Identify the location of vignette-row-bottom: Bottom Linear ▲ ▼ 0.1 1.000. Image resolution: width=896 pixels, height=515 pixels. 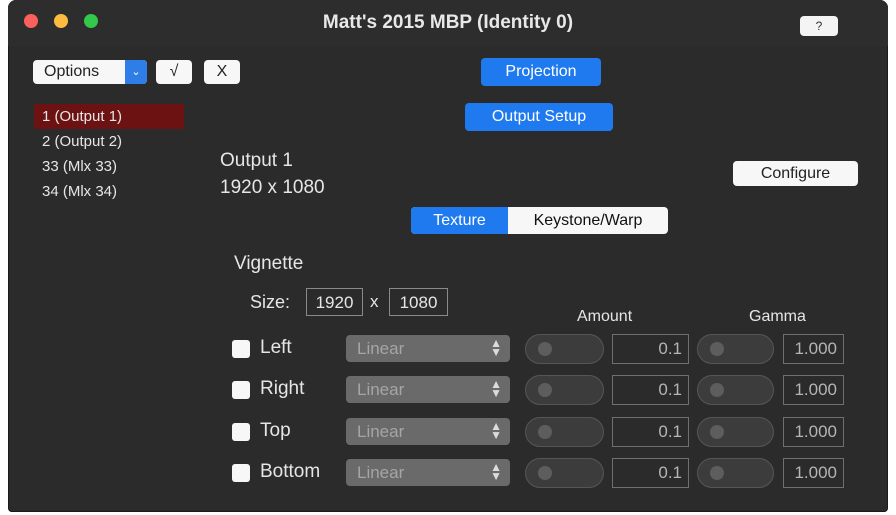
(448, 473).